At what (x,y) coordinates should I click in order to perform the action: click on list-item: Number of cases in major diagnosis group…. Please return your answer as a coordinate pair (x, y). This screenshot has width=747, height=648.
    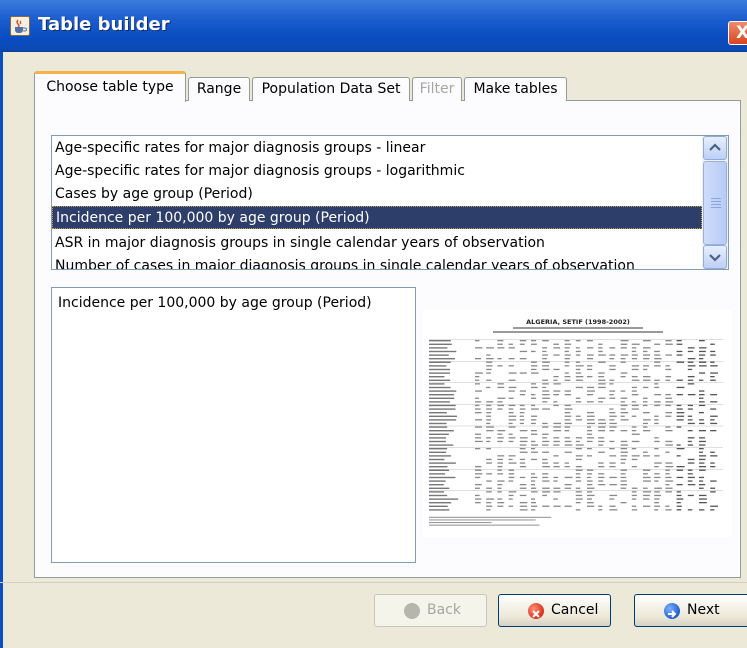
    Looking at the image, I should click on (377, 262).